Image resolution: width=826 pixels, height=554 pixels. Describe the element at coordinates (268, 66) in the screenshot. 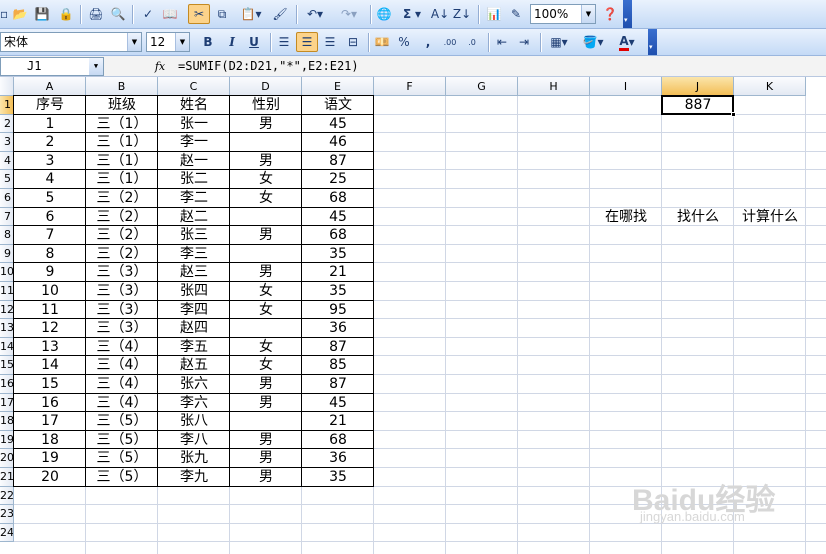

I see `formula-input: =SUMIF(D2:D21,"*",E2:E21)` at that location.